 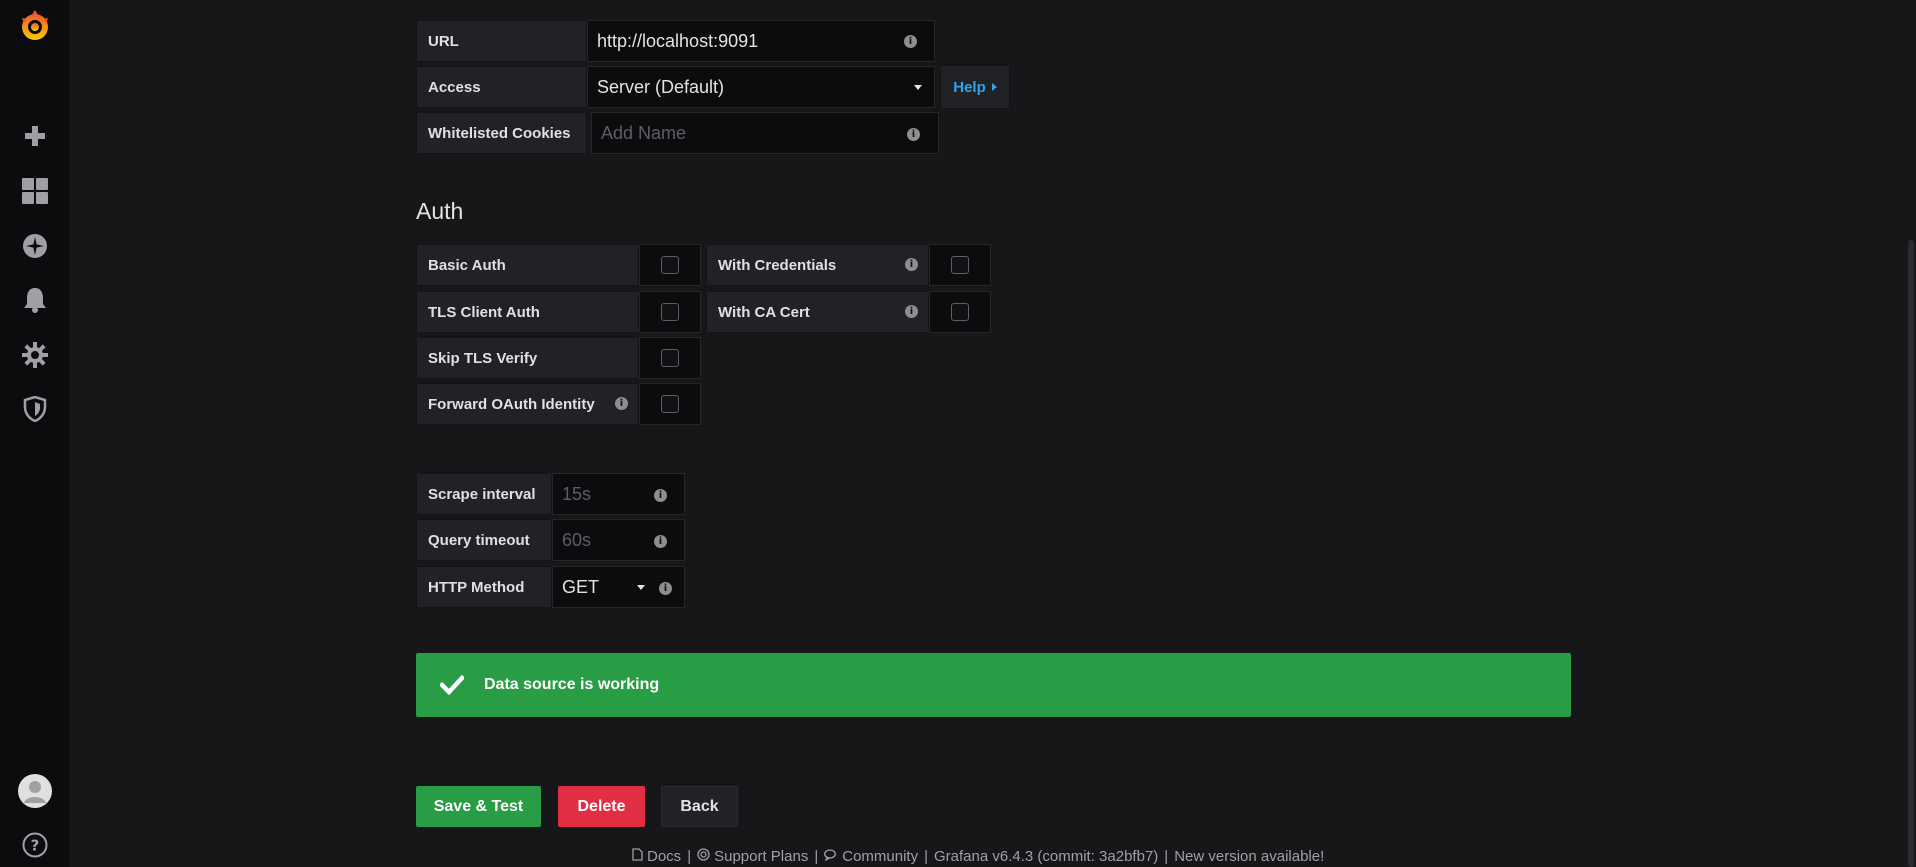 What do you see at coordinates (484, 540) in the screenshot?
I see `query-timeout-label: Query timeout` at bounding box center [484, 540].